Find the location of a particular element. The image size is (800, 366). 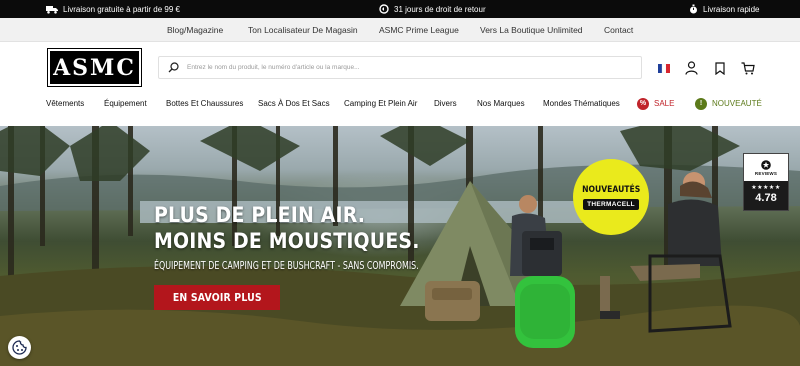

return-icon is located at coordinates (384, 9).